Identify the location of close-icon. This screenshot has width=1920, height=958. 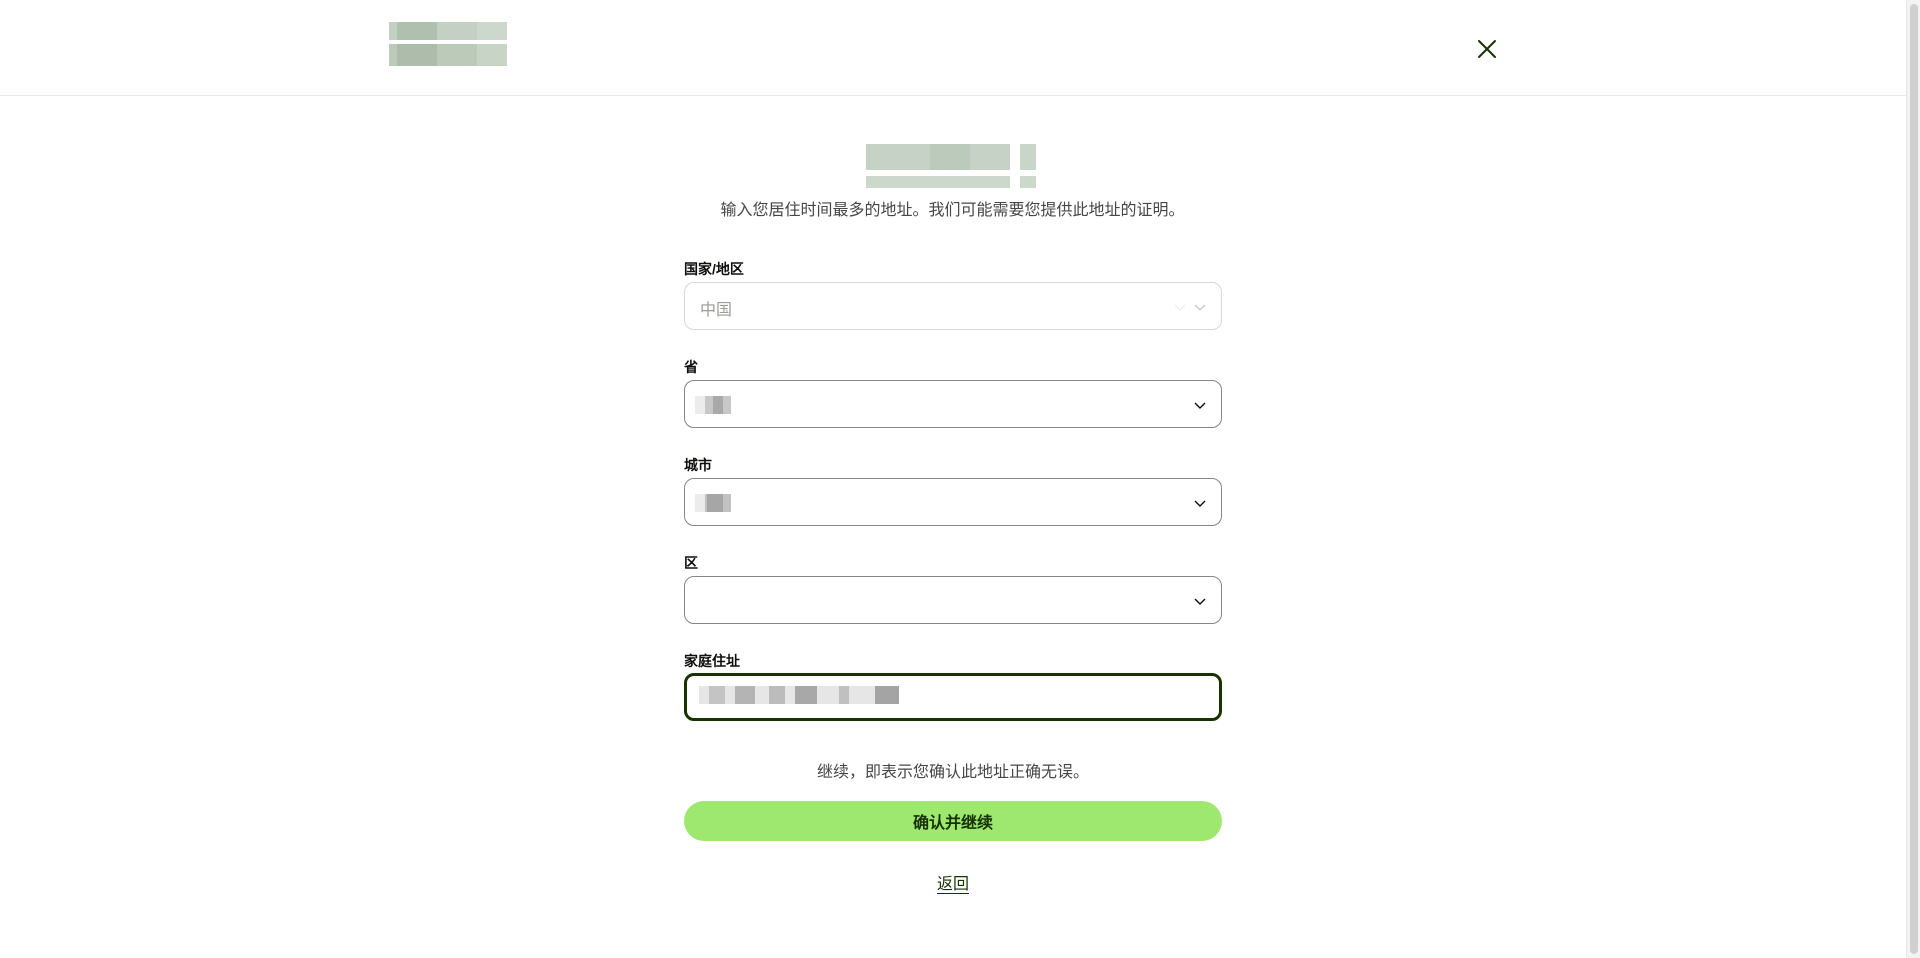
(1487, 49).